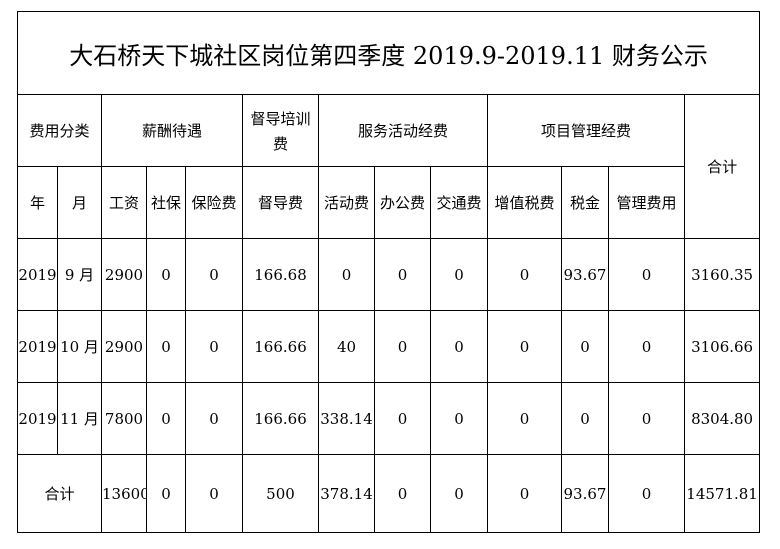 This screenshot has height=549, width=780. I want to click on total-office: 0, so click(402, 493).